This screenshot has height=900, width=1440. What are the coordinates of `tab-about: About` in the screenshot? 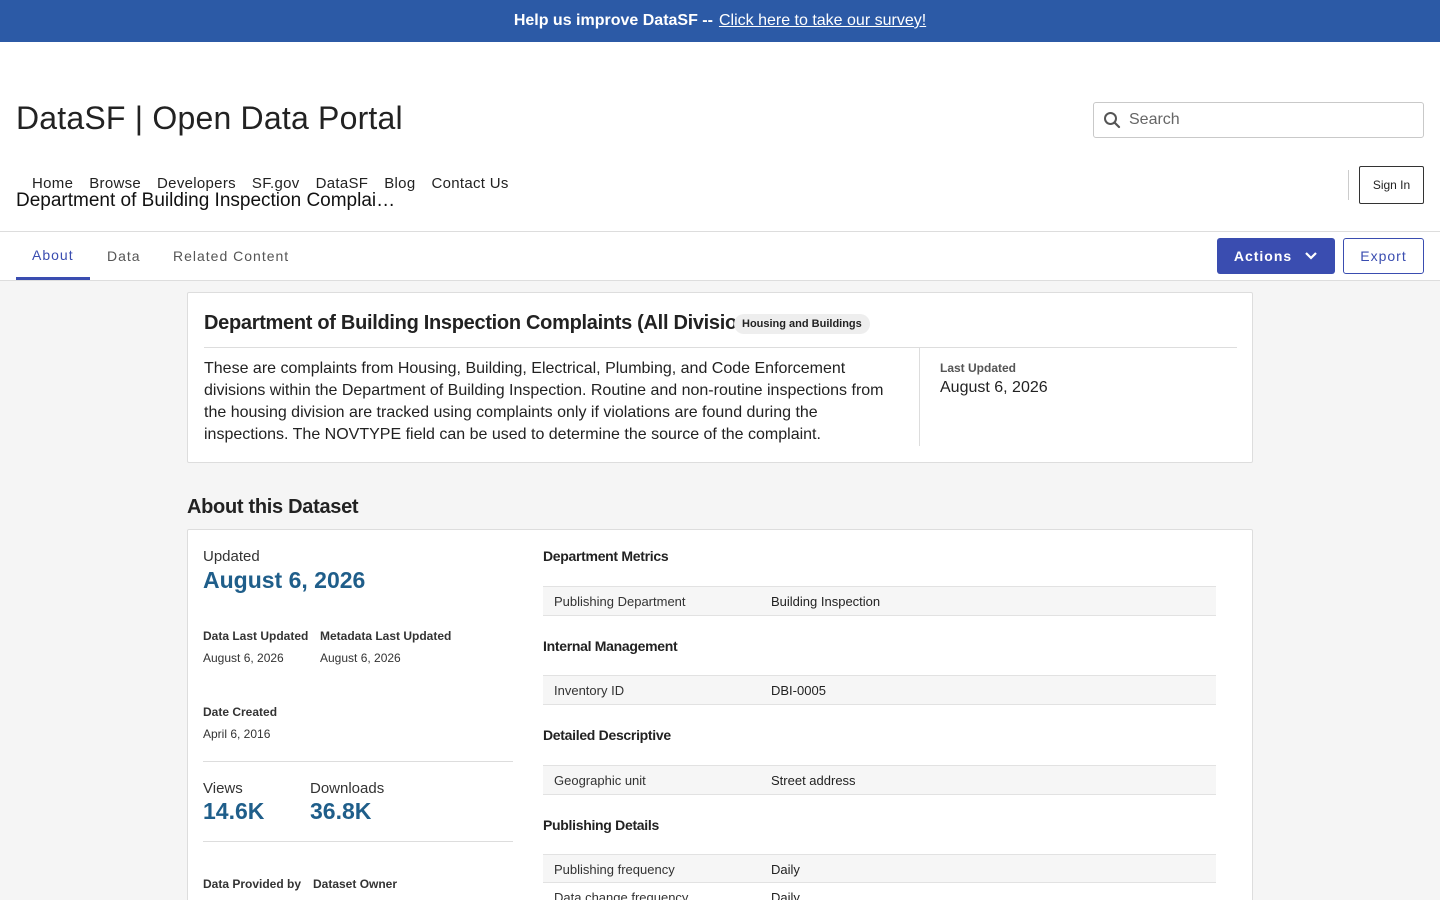 It's located at (53, 256).